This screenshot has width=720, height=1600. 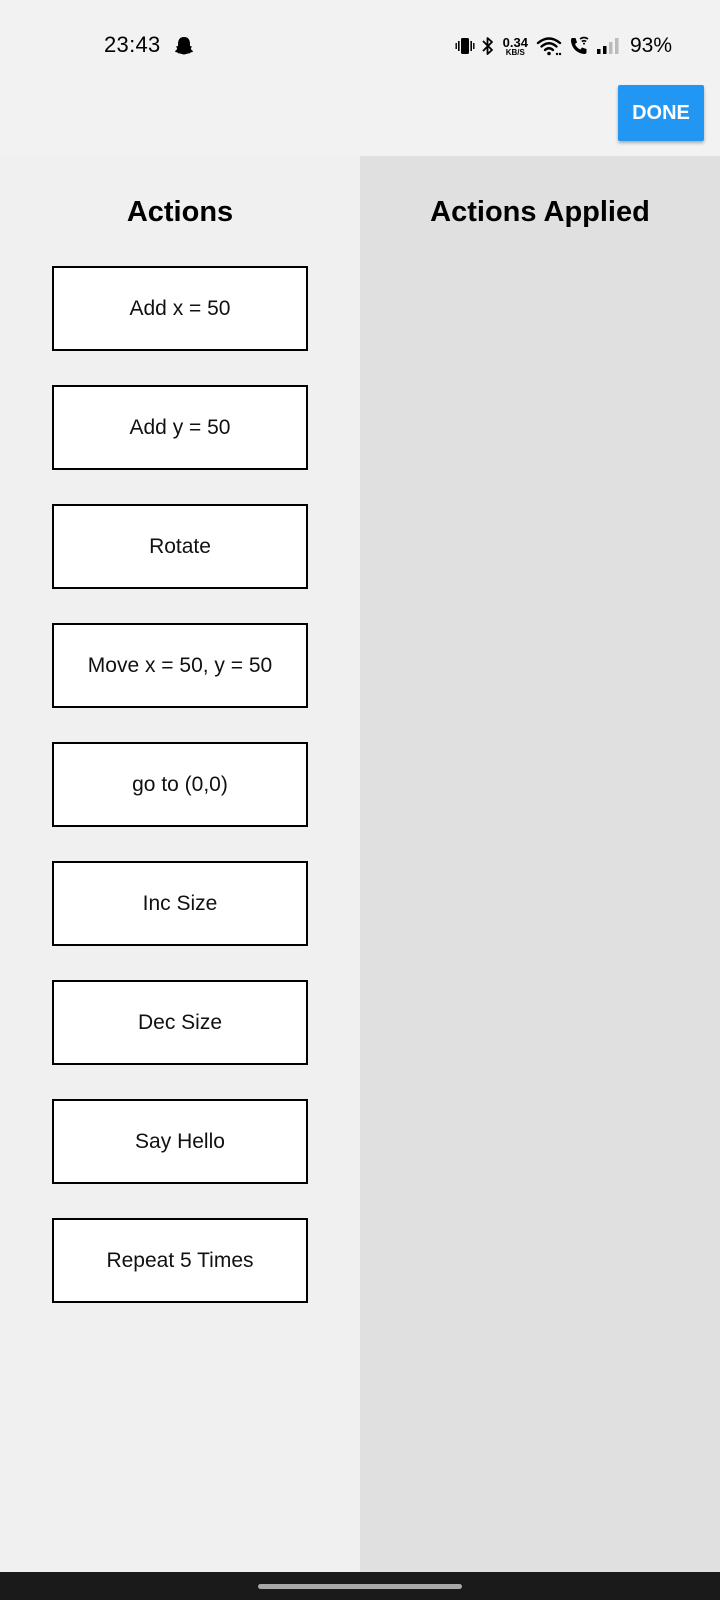 I want to click on action-item: Say Hello, so click(x=180, y=1141).